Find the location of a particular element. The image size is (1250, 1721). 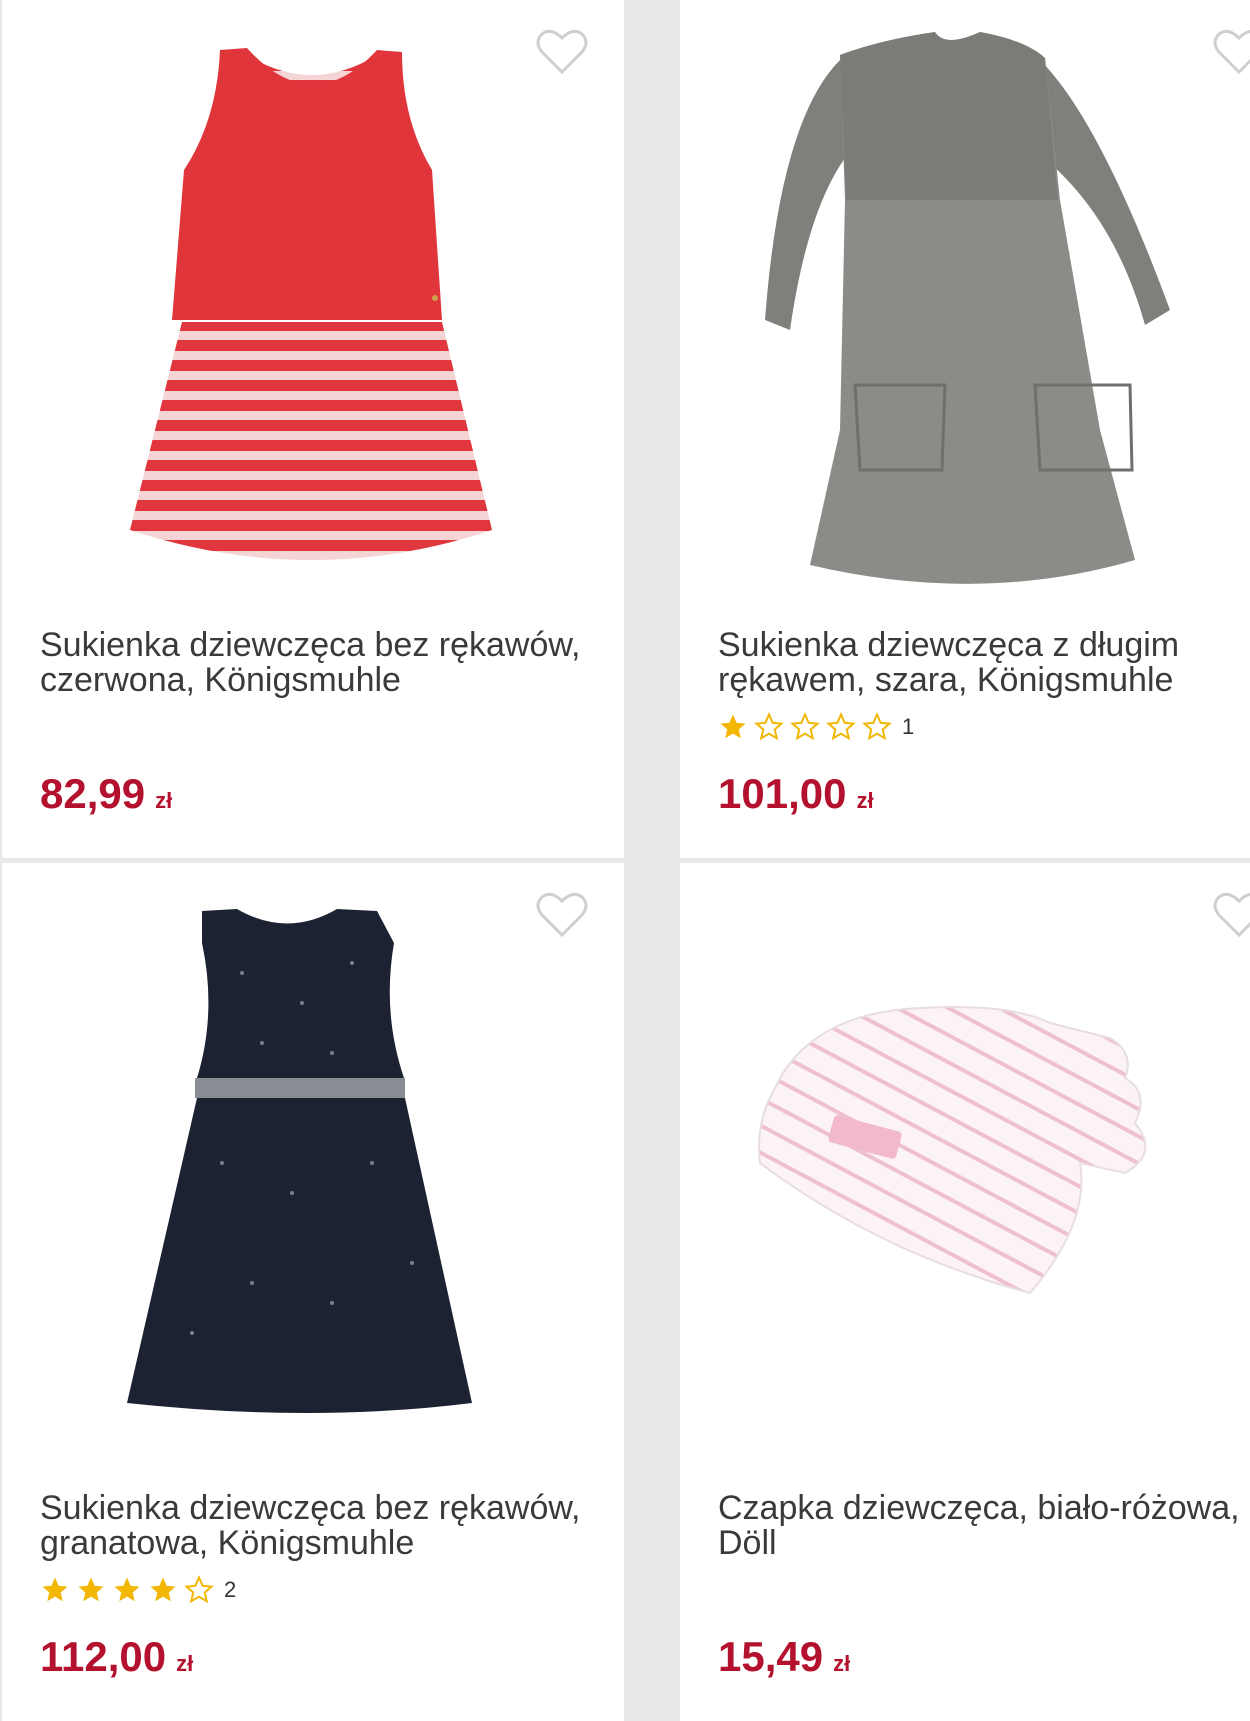

product-rating: 1 is located at coordinates (816, 727).